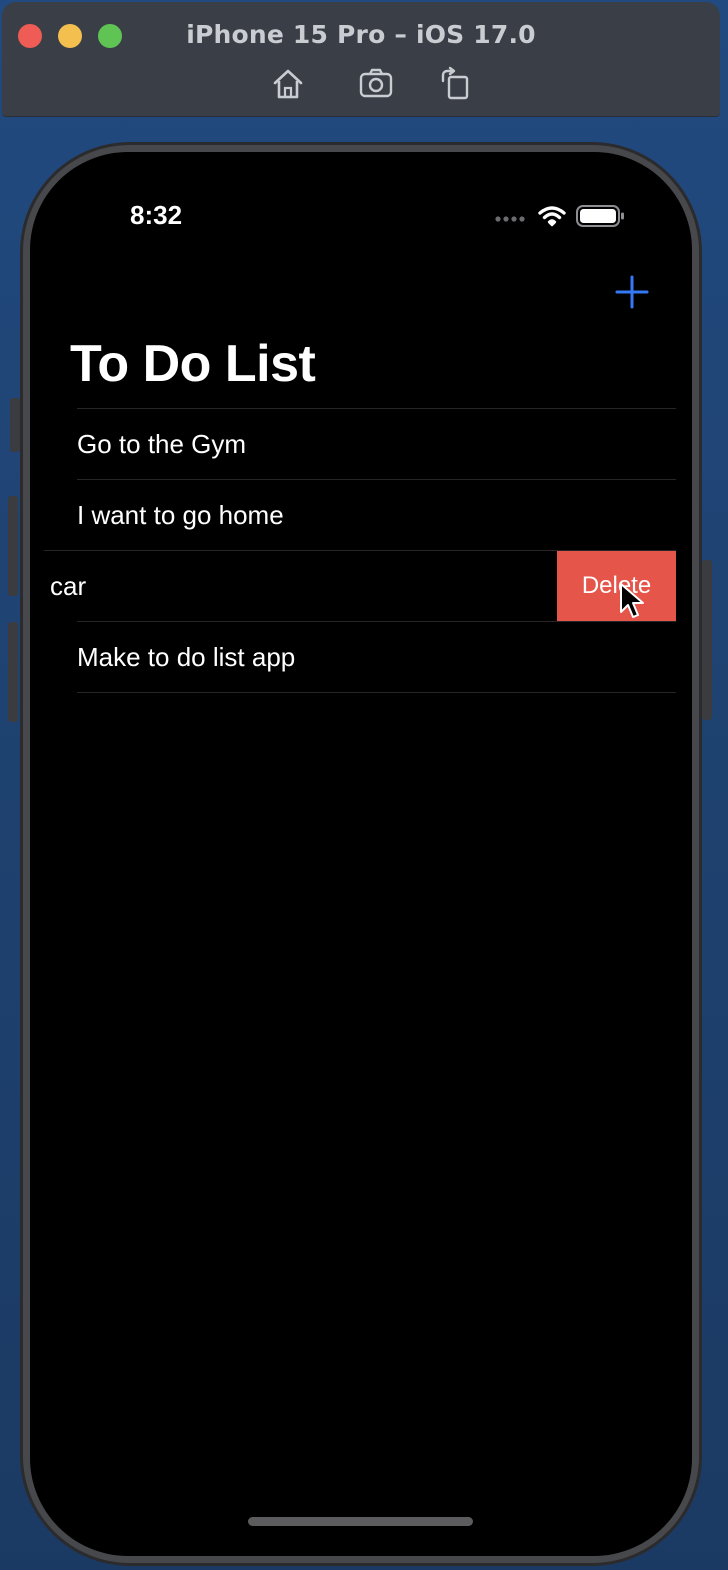 The image size is (728, 1570). I want to click on mouse-pointer-icon, so click(632, 600).